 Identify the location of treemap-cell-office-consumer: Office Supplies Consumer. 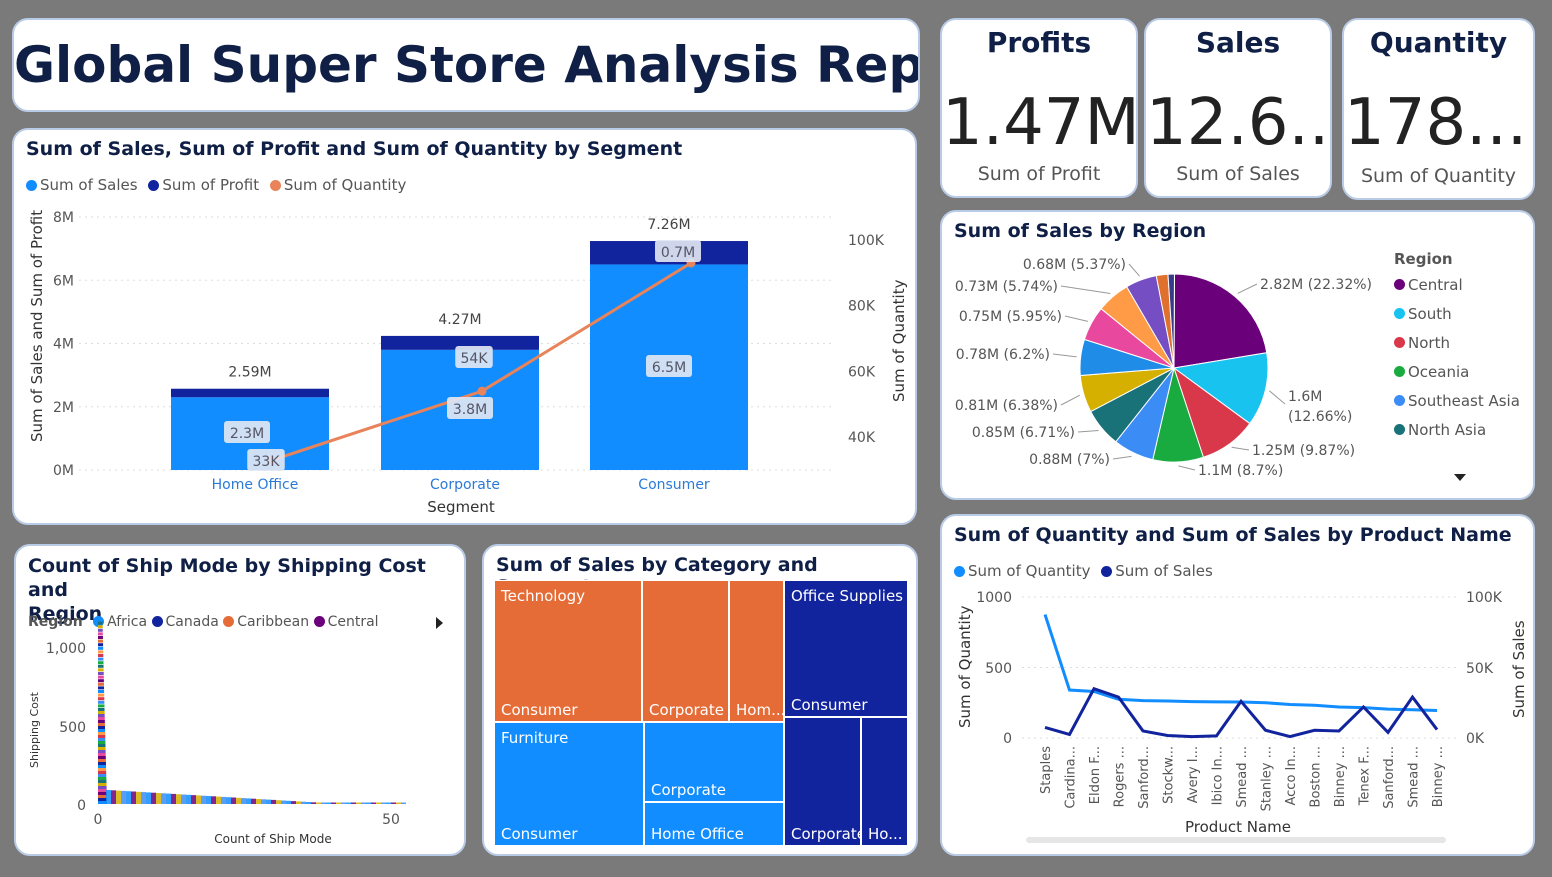
(846, 648).